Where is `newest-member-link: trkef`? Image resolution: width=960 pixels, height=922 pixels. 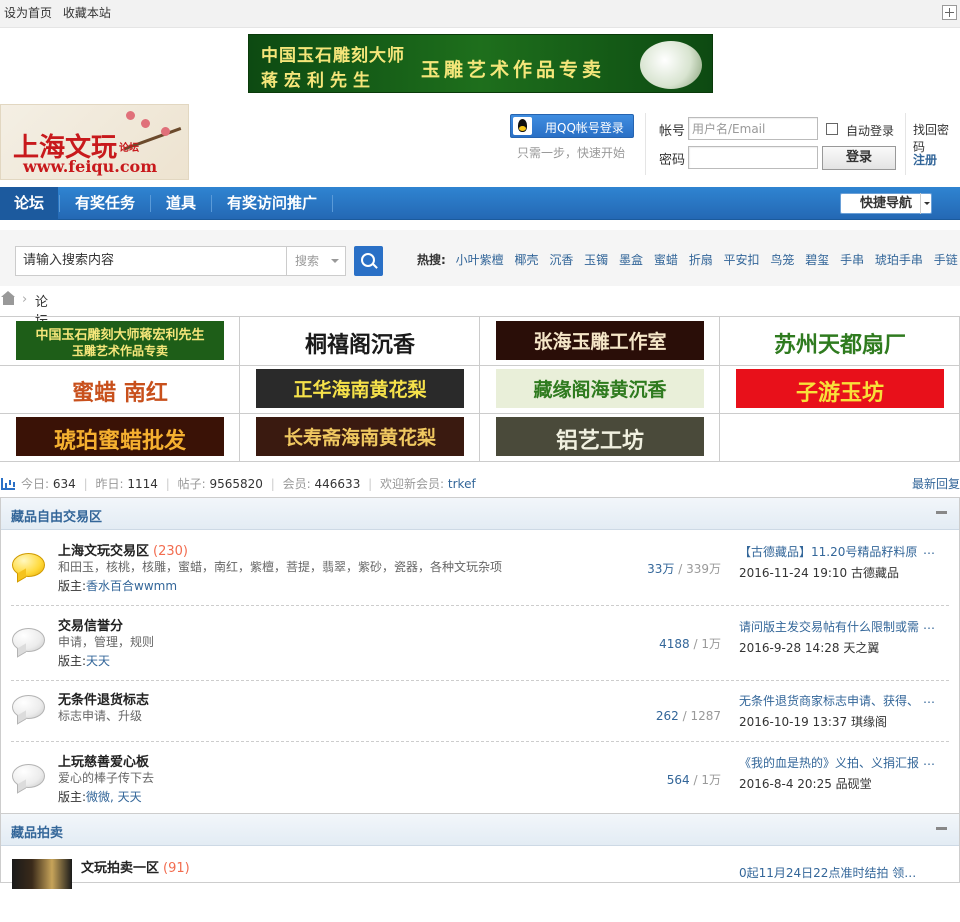
newest-member-link: trkef is located at coordinates (462, 484).